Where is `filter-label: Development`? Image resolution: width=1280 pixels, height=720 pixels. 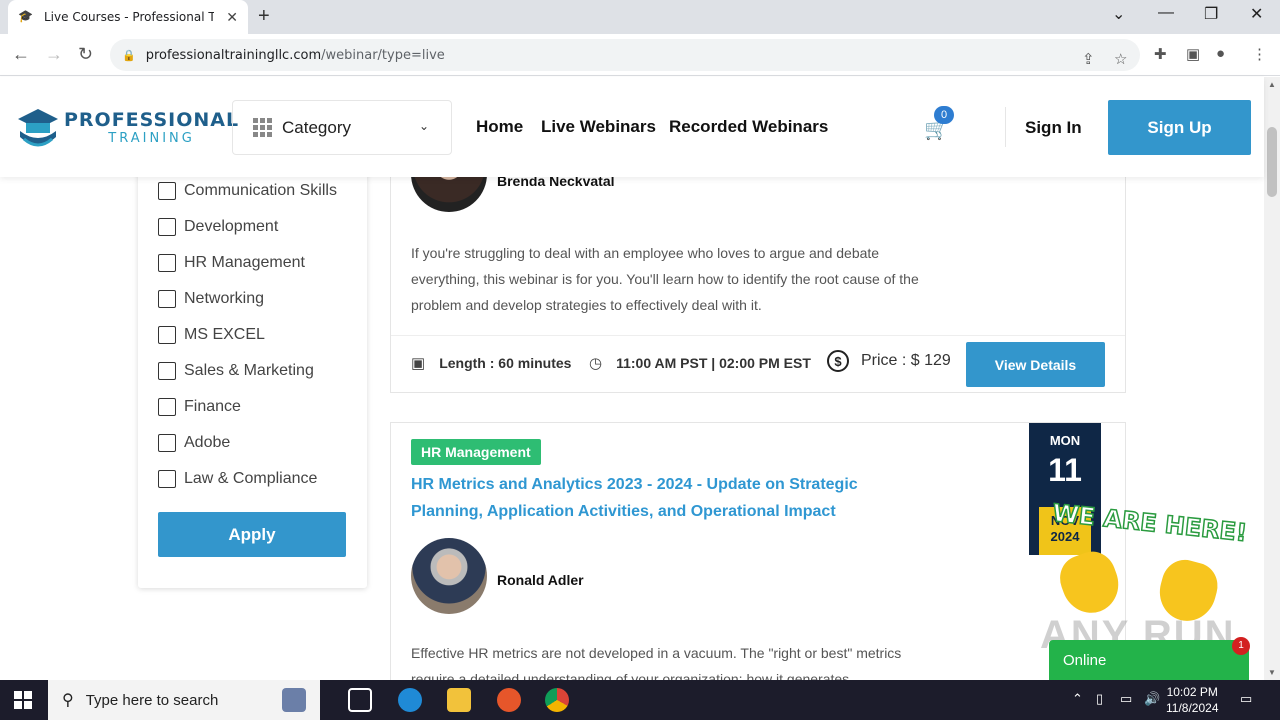 filter-label: Development is located at coordinates (231, 226).